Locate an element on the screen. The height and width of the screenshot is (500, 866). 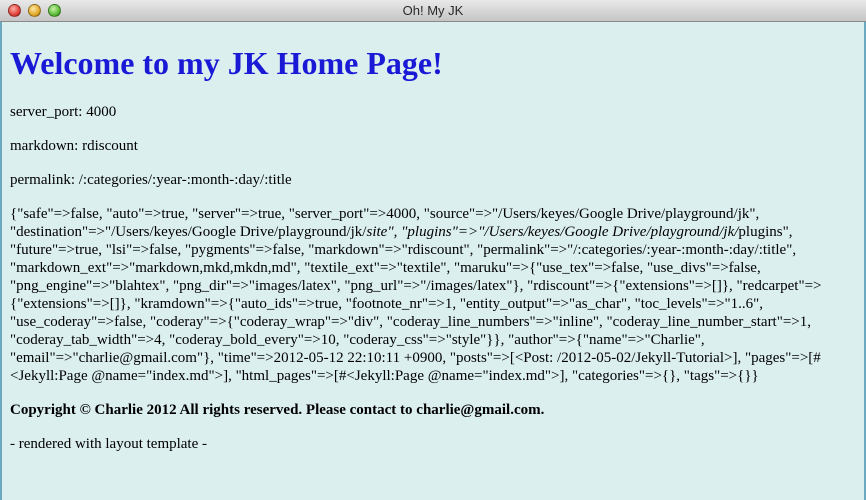
window-title: Oh! My JK is located at coordinates (433, 10).